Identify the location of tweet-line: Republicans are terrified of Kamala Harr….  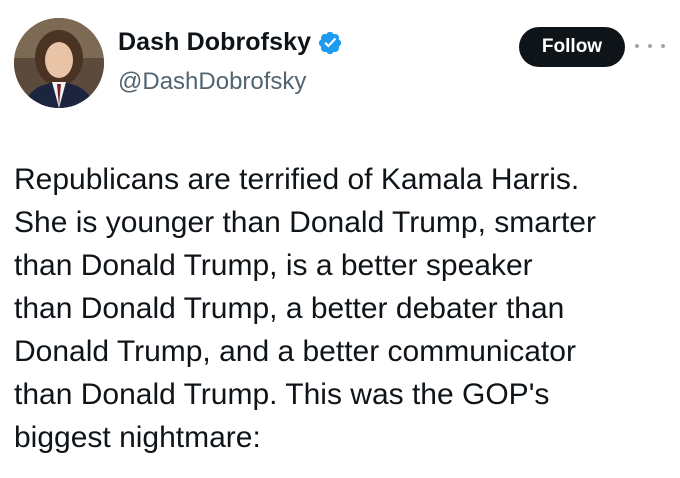
(297, 179).